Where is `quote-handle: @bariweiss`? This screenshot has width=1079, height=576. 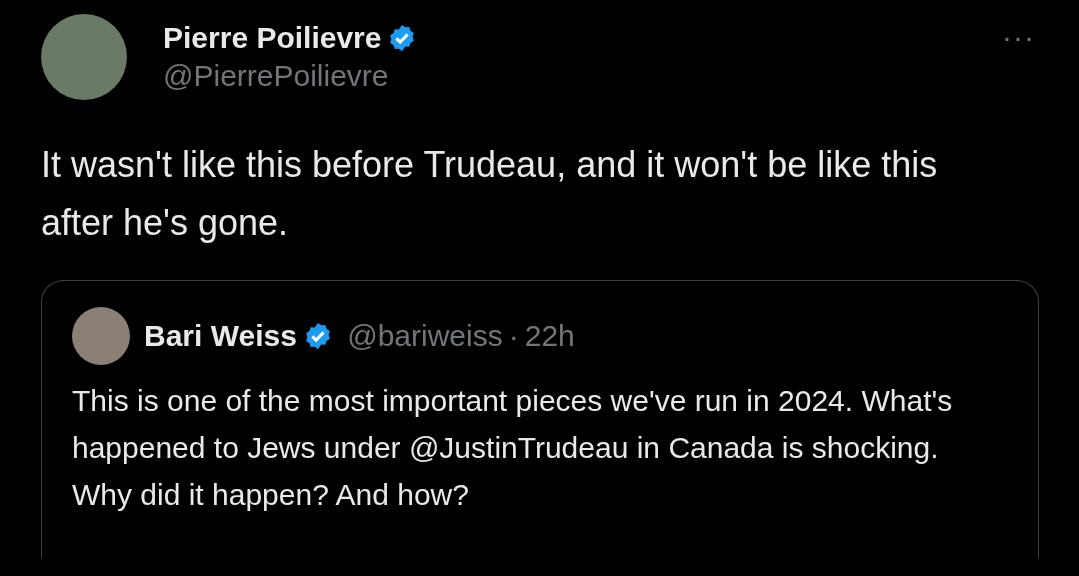 quote-handle: @bariweiss is located at coordinates (420, 336).